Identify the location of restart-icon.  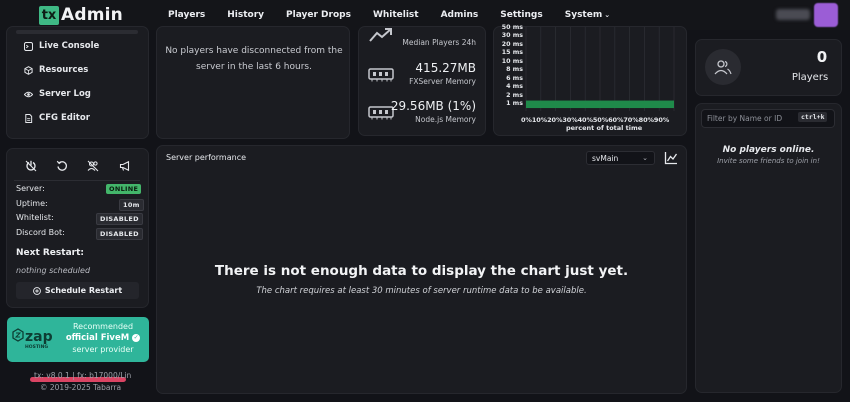
(61, 165).